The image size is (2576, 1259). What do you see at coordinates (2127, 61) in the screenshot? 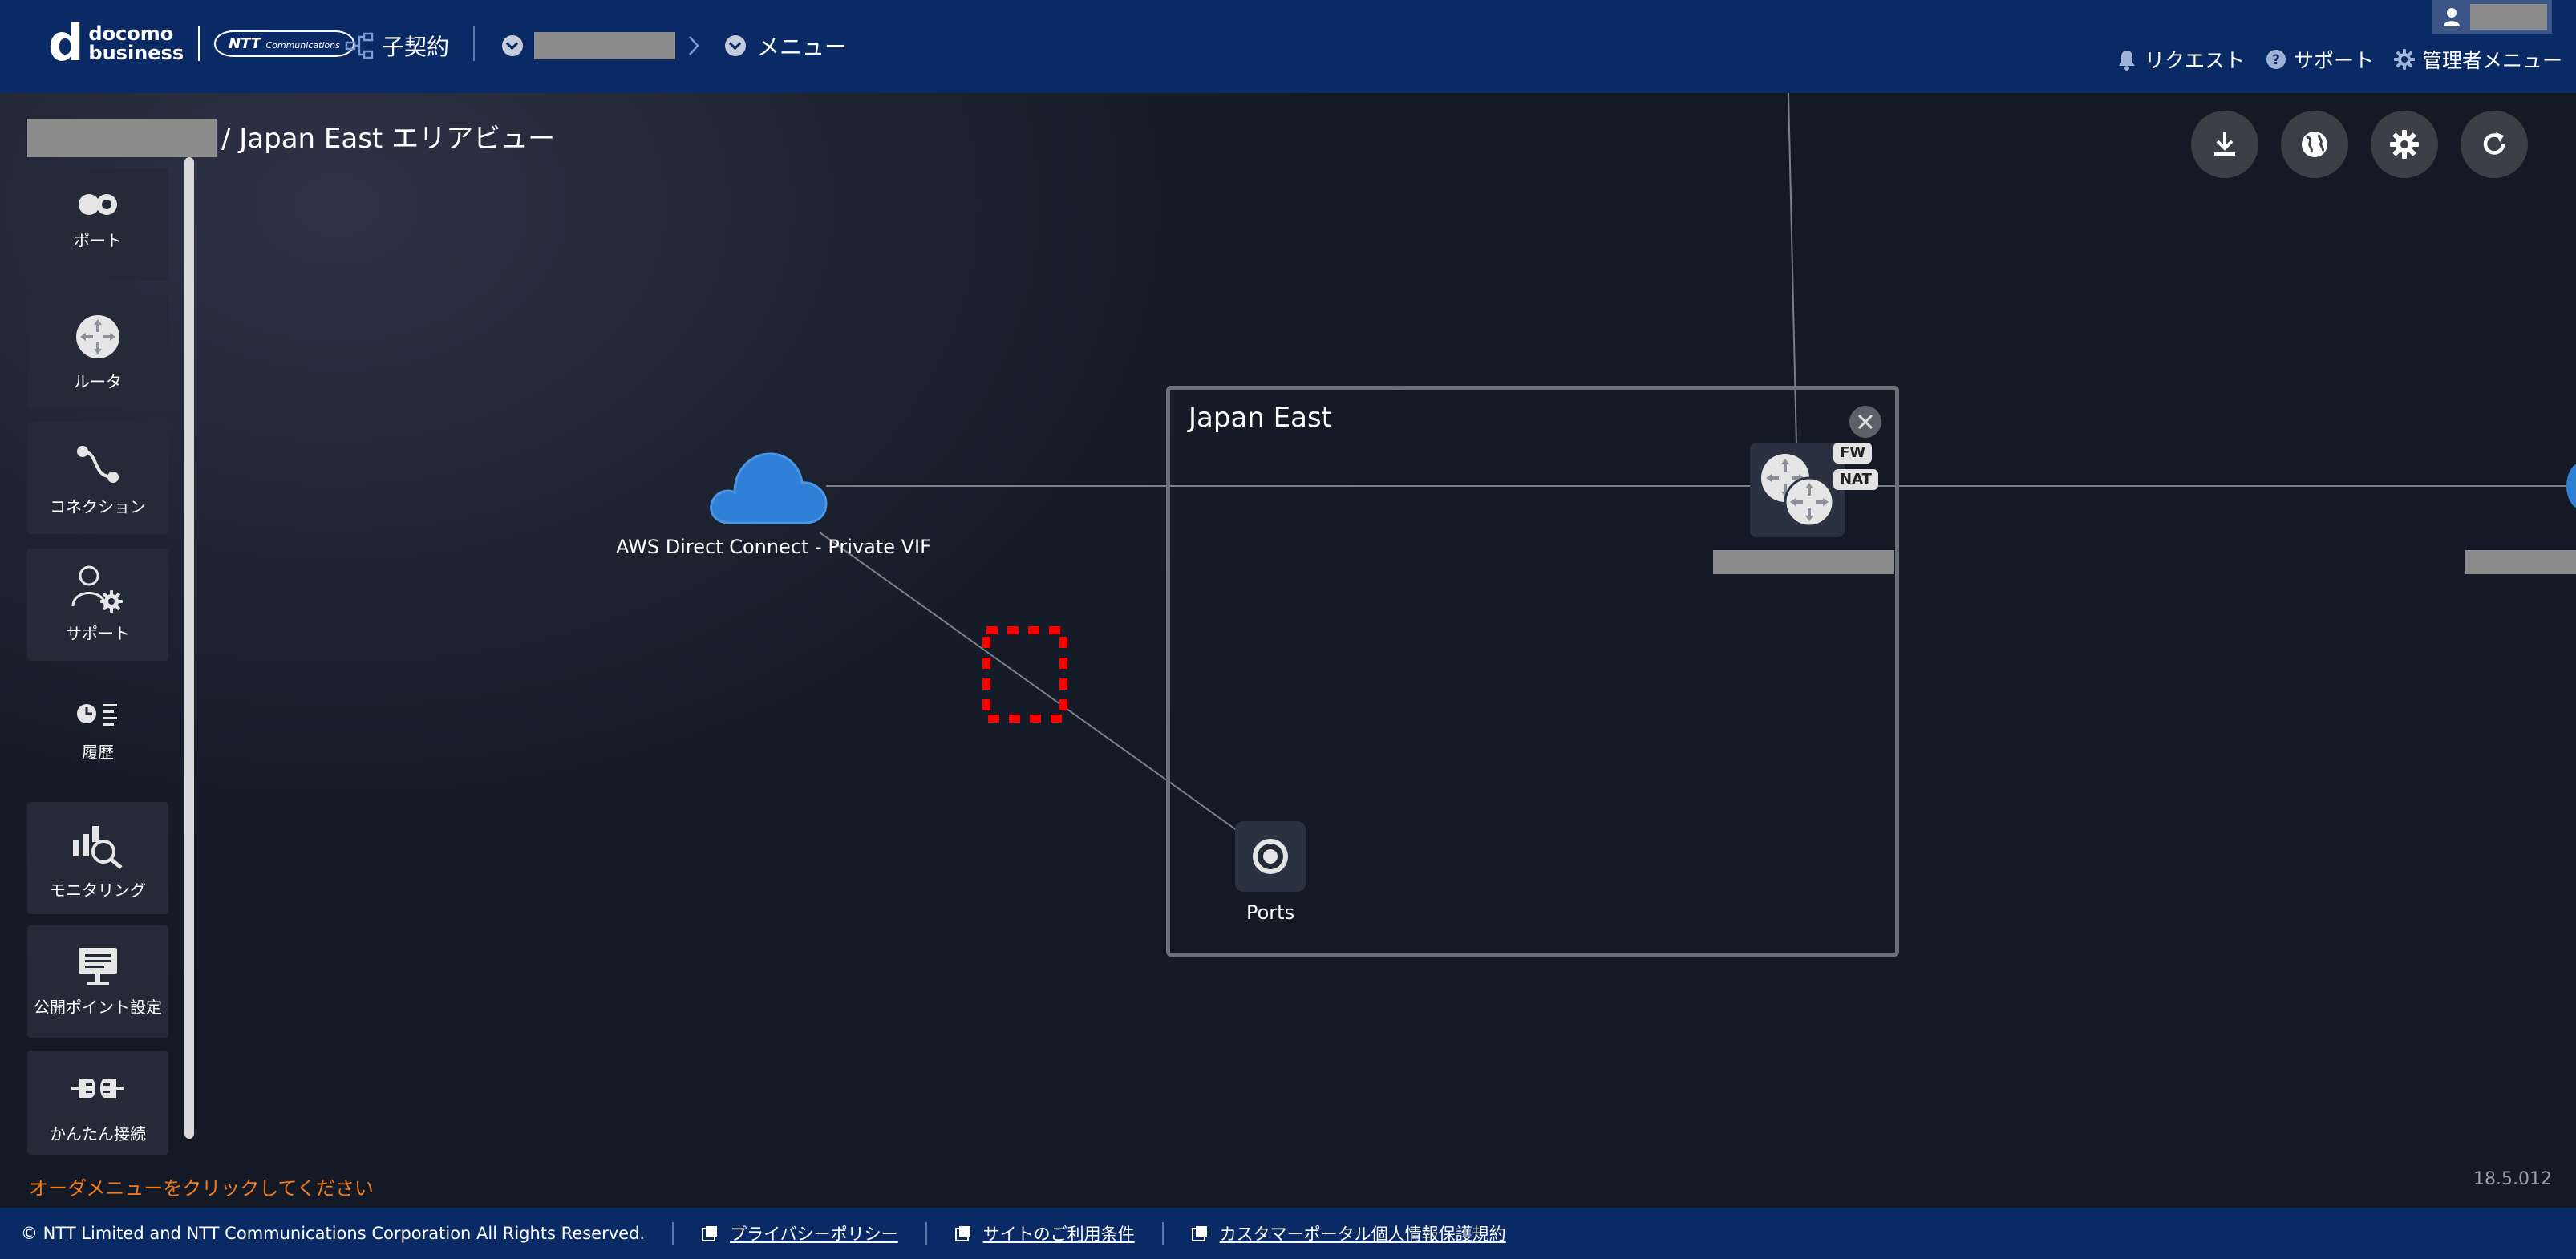
I see `bell-icon` at bounding box center [2127, 61].